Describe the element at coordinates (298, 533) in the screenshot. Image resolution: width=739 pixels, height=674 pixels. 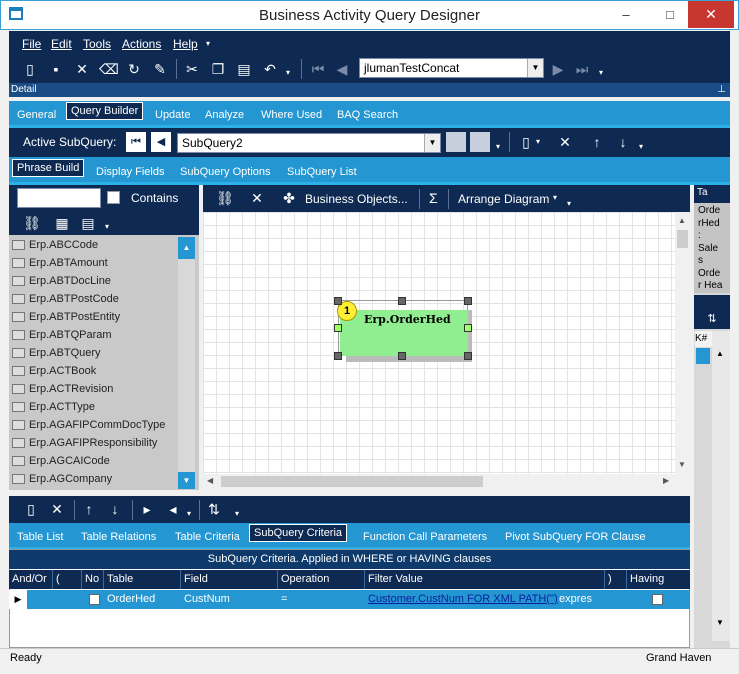
I see `tab-subquery-criteria: SubQuery Criteria` at that location.